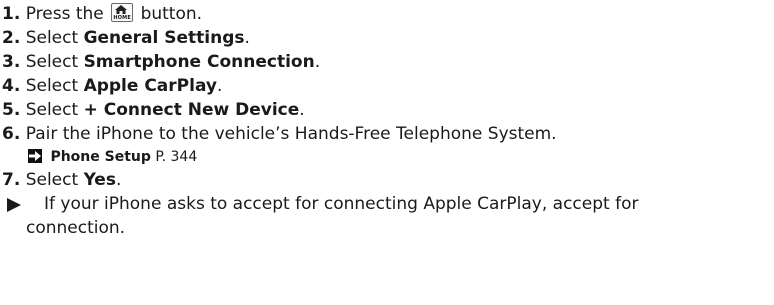 The height and width of the screenshot is (305, 774). Describe the element at coordinates (388, 110) in the screenshot. I see `step-5: 5. Select + Connect New Device.` at that location.